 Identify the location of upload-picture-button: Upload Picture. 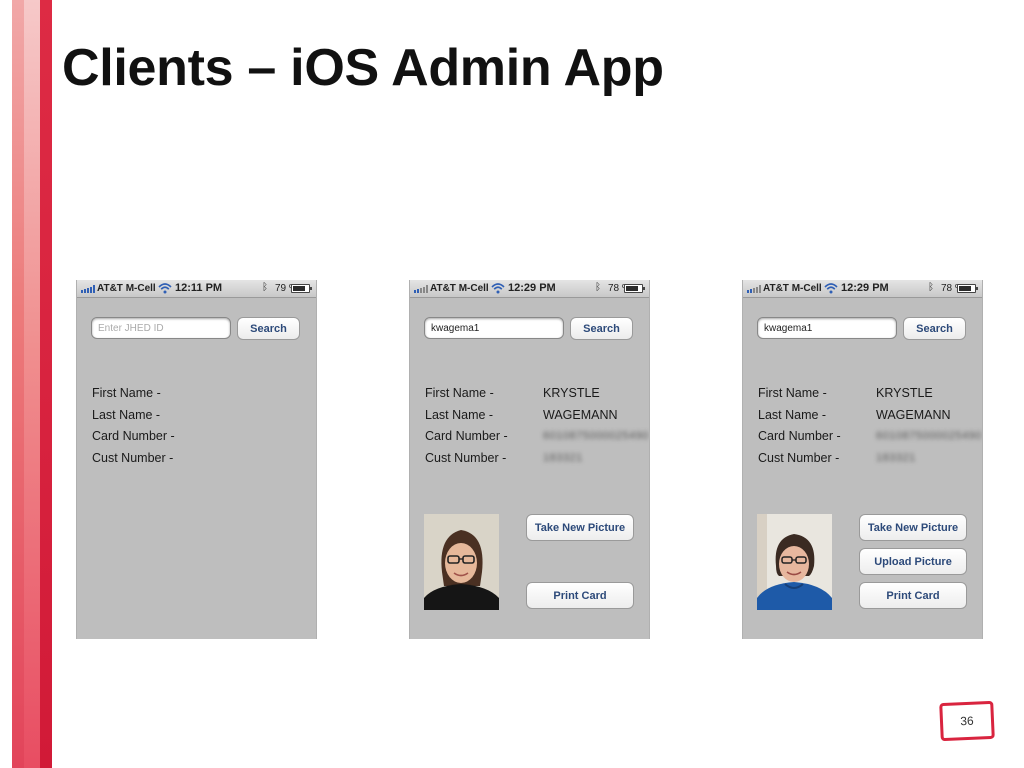
(913, 561).